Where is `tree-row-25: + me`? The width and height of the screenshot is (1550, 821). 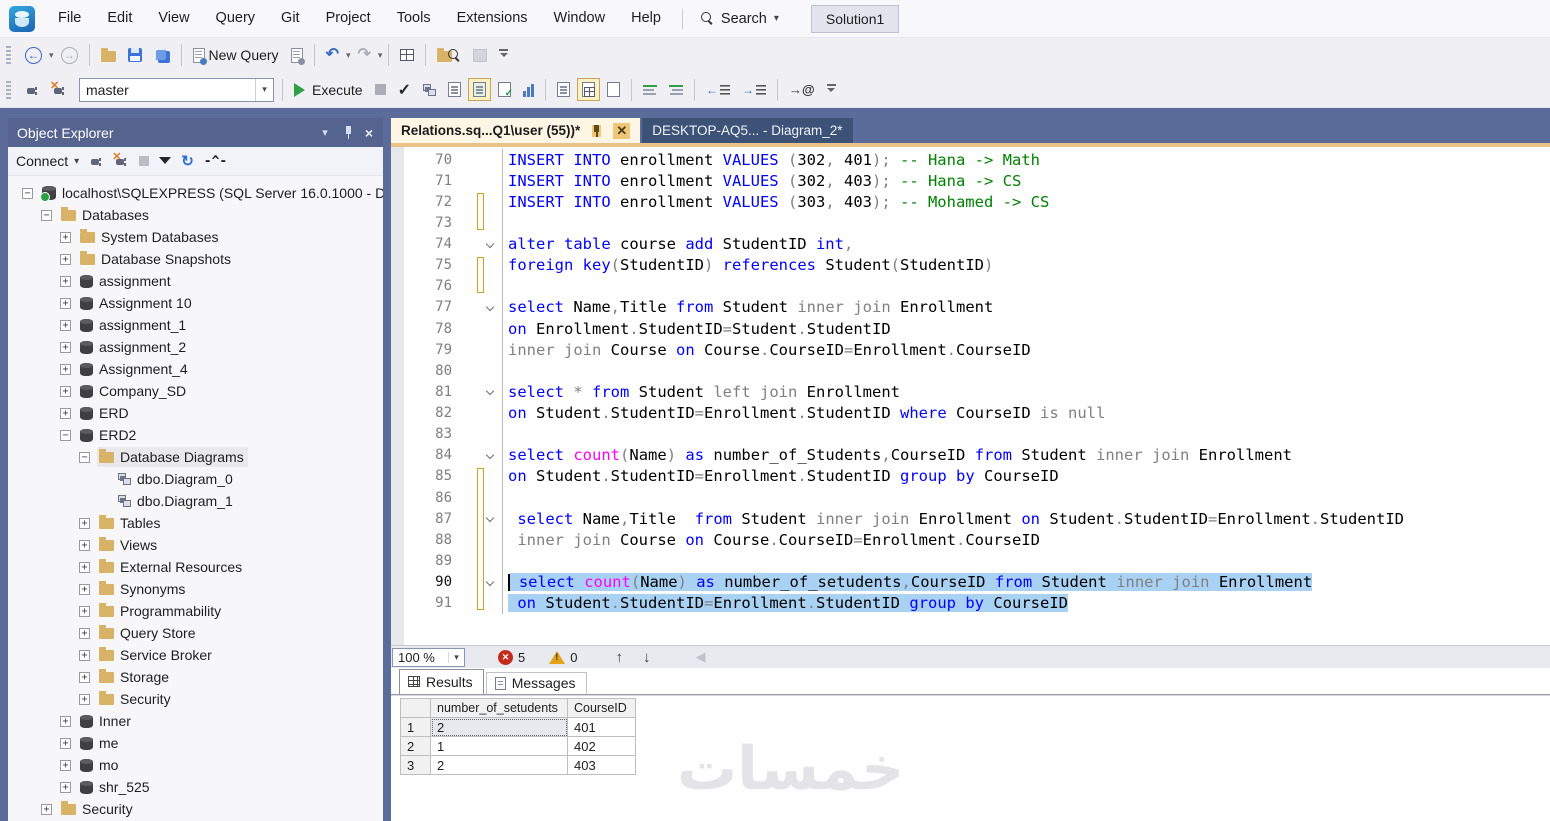 tree-row-25: + me is located at coordinates (195, 743).